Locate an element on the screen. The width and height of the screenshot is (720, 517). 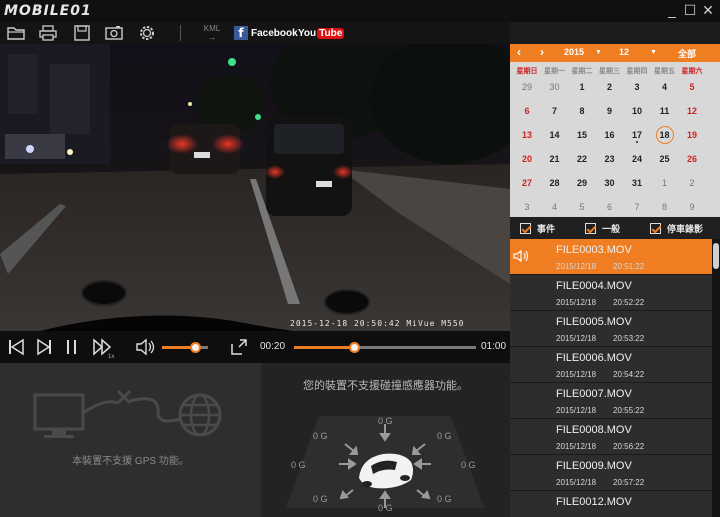
calendar-day: 17 is located at coordinates (637, 135).